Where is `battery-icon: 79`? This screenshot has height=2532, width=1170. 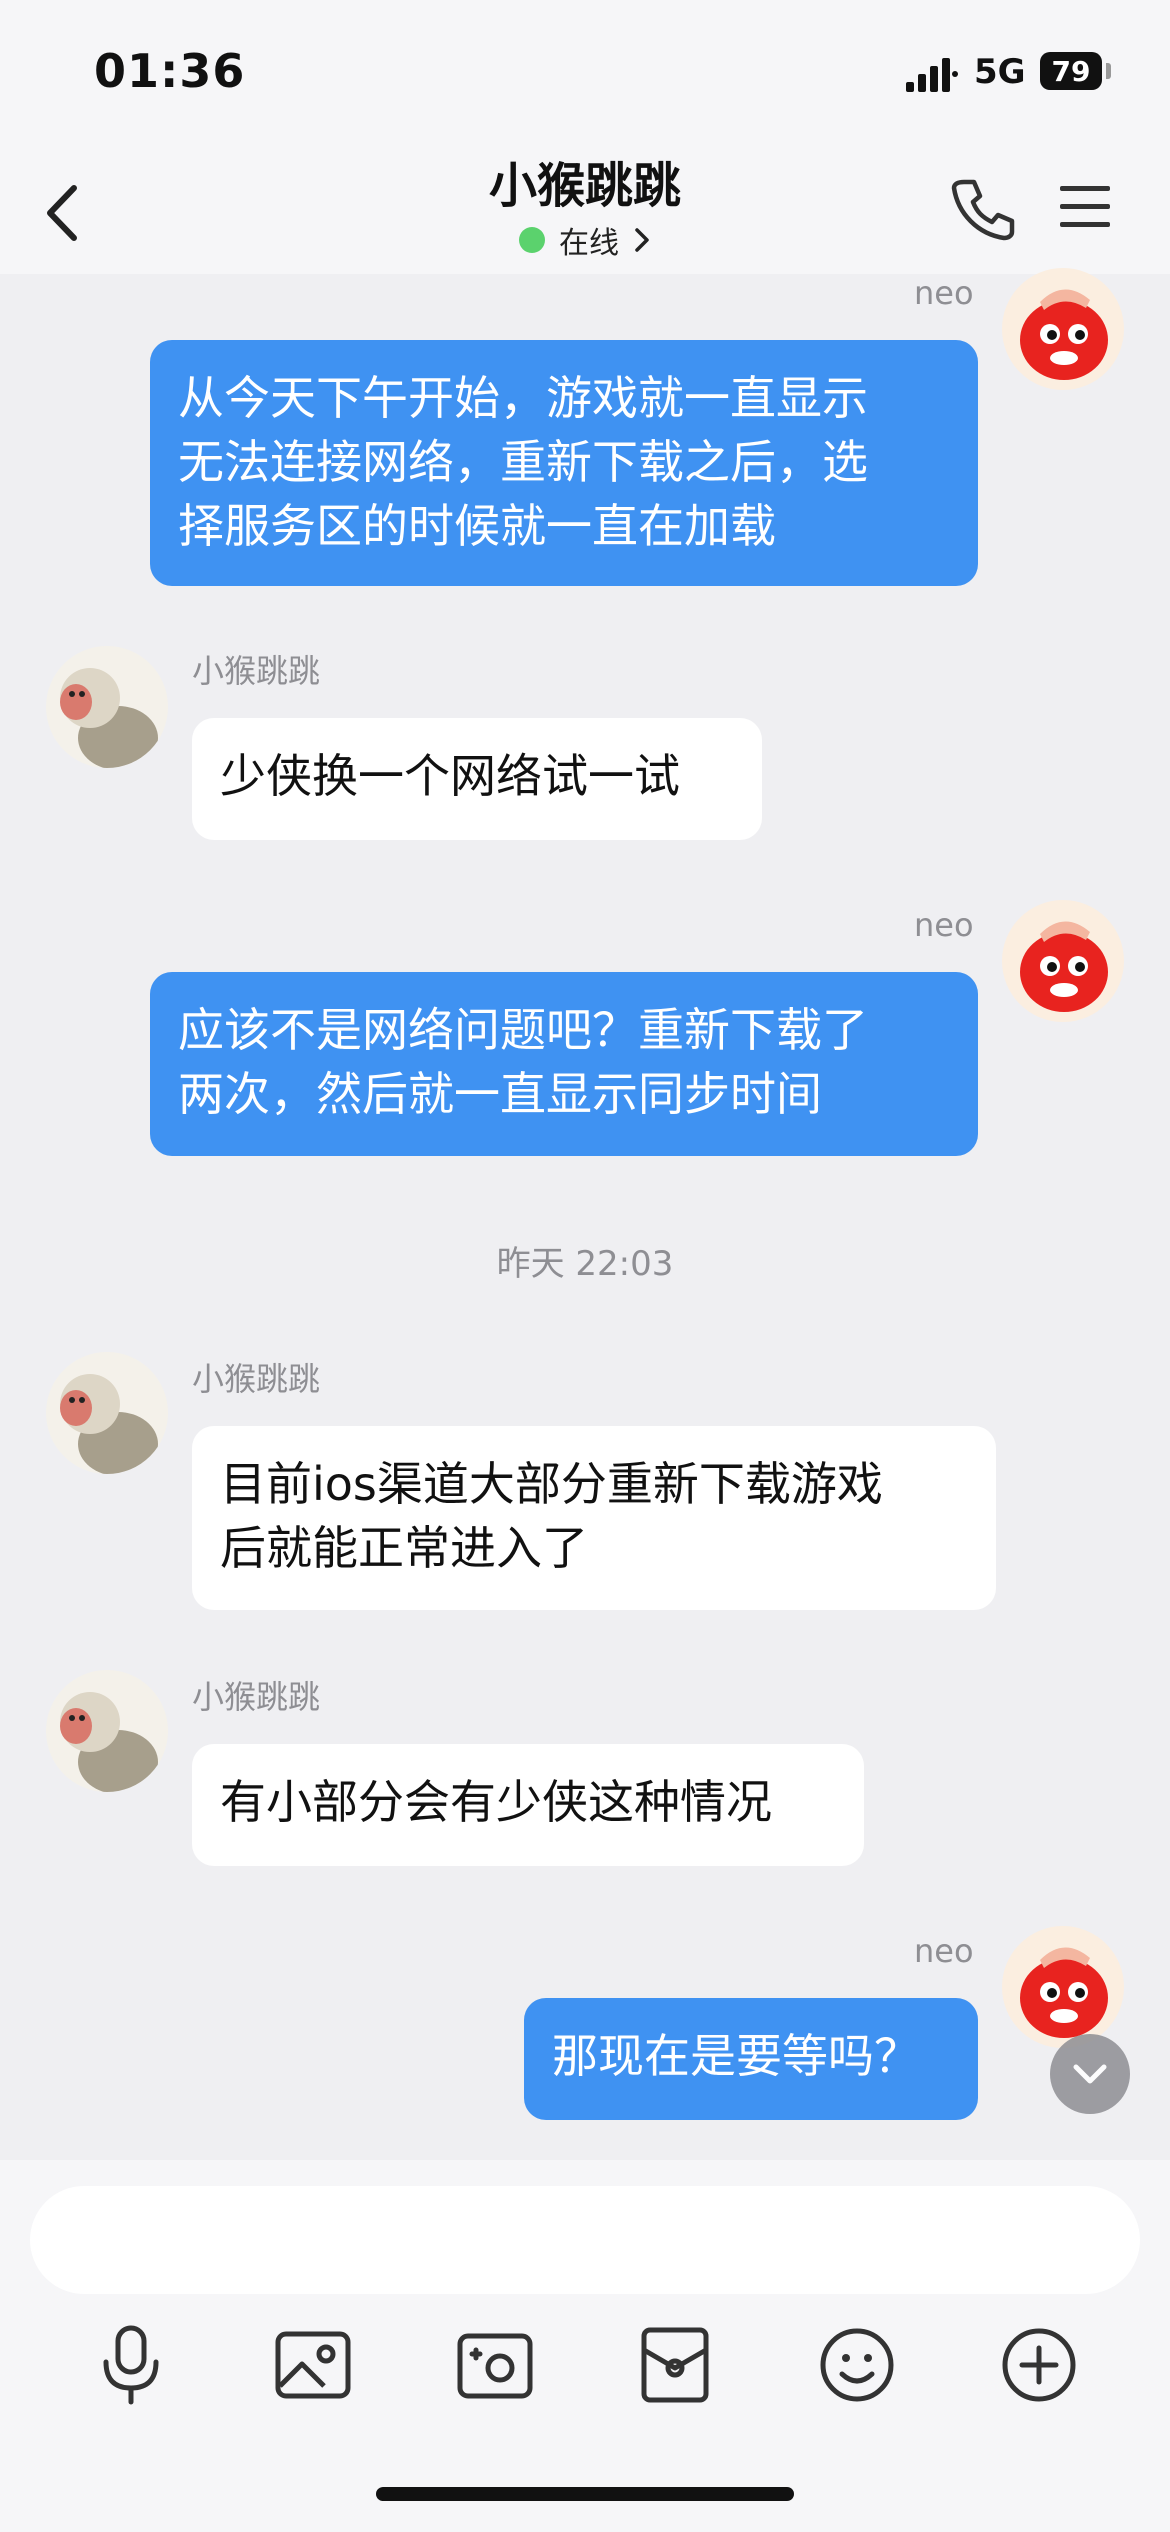 battery-icon: 79 is located at coordinates (1071, 71).